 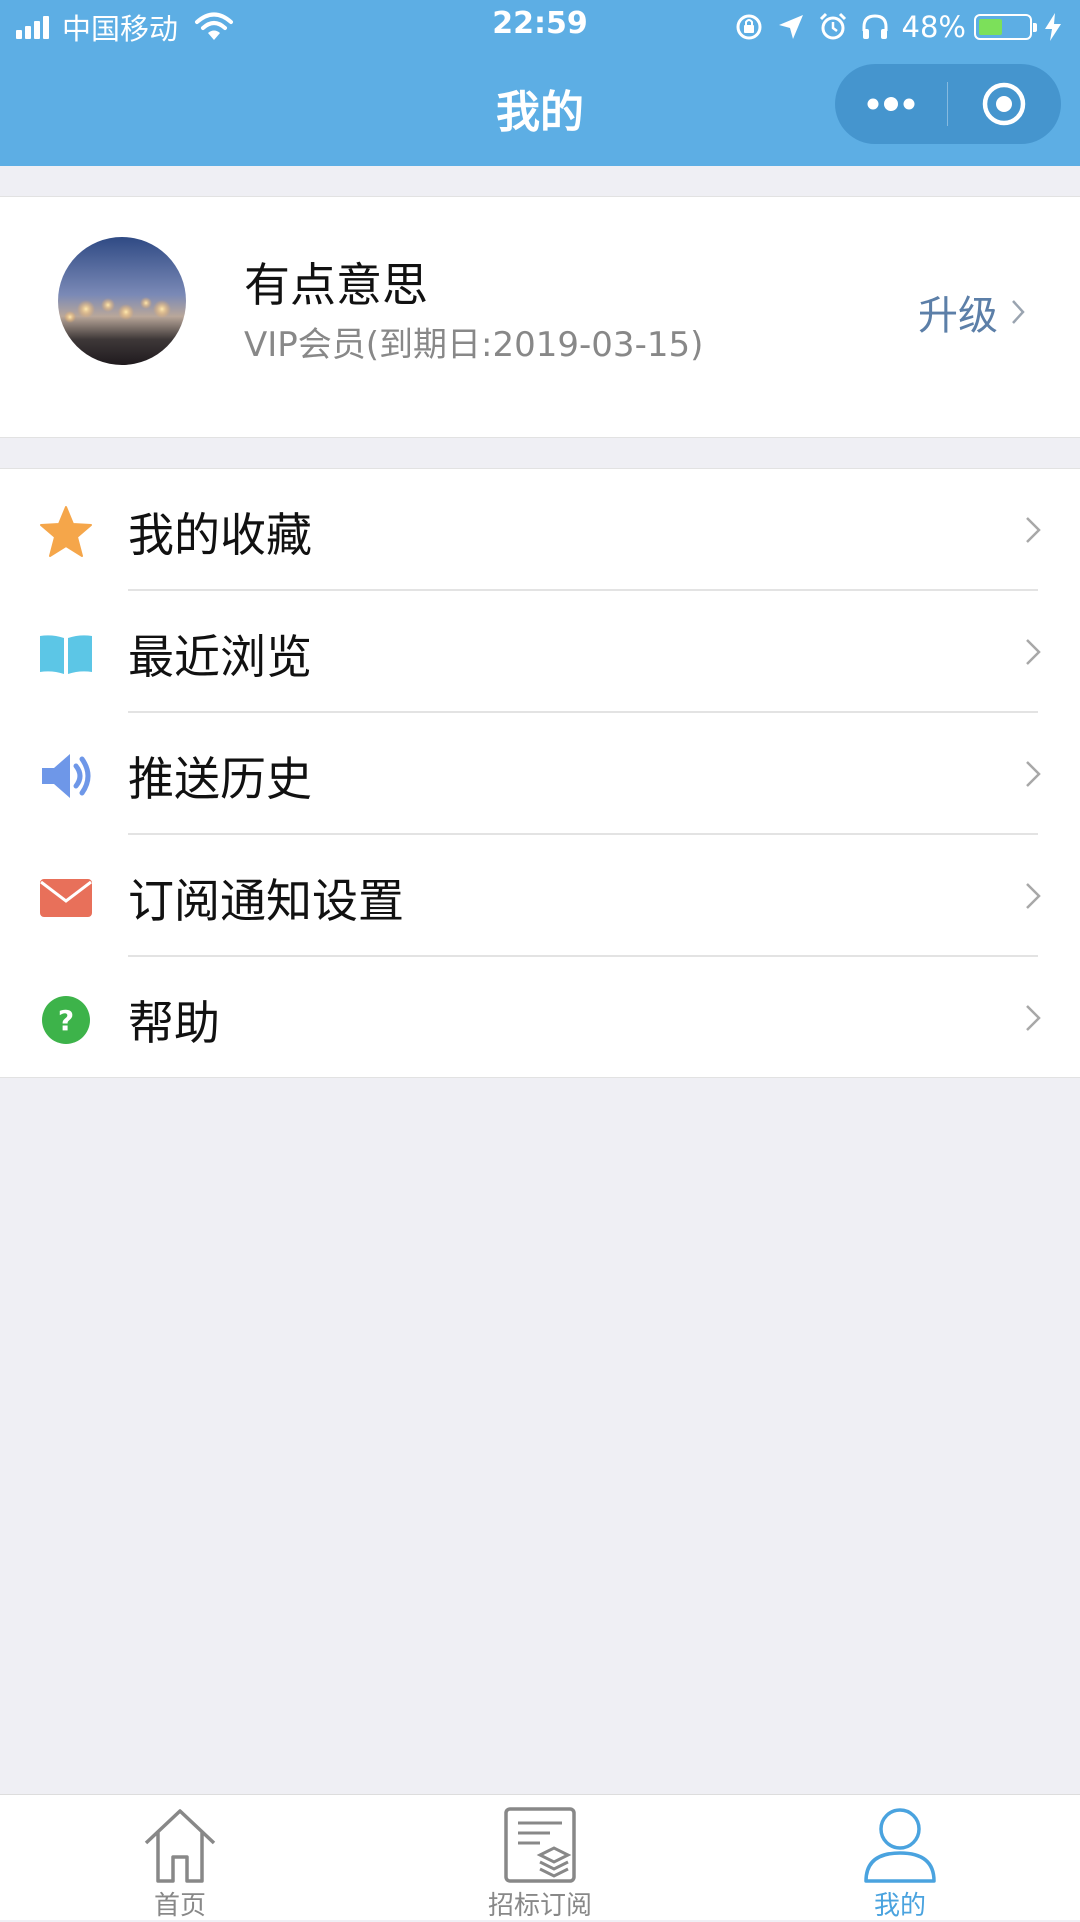 What do you see at coordinates (540, 652) in the screenshot?
I see `menu-item-recent: 最近浏览` at bounding box center [540, 652].